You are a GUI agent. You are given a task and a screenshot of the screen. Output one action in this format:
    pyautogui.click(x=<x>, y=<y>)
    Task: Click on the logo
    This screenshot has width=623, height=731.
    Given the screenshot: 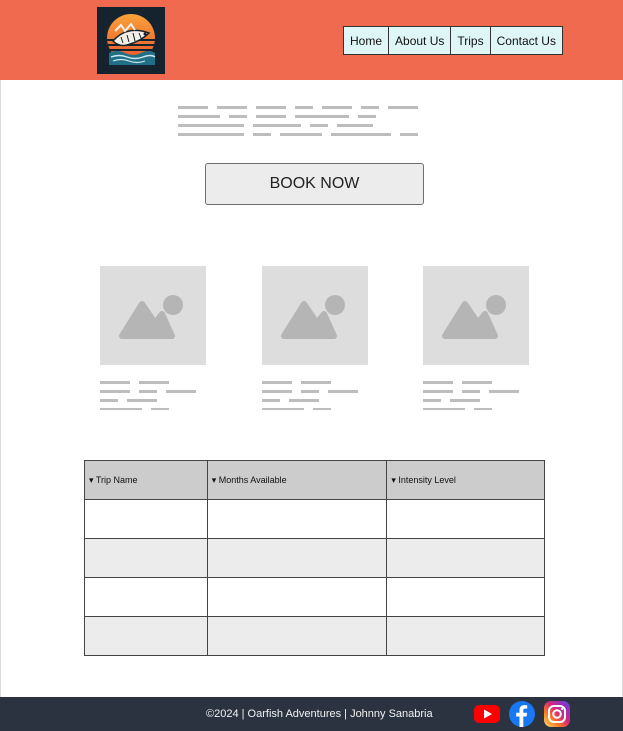 What is the action you would take?
    pyautogui.click(x=131, y=40)
    